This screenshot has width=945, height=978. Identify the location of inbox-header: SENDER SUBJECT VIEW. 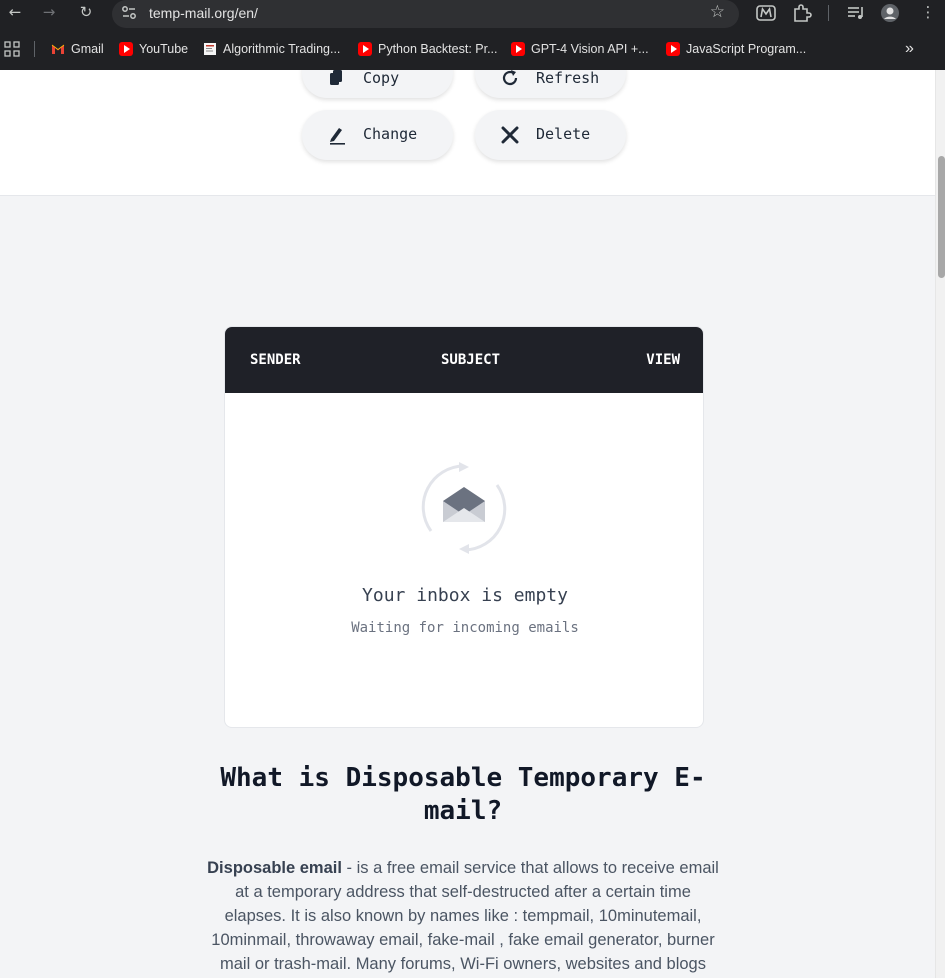
(464, 360).